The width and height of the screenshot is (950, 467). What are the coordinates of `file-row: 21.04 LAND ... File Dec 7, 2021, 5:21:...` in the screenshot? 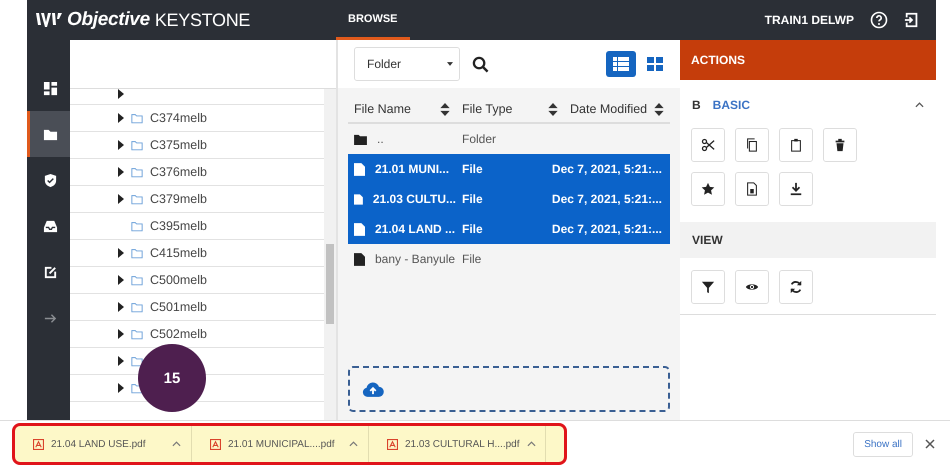 It's located at (509, 229).